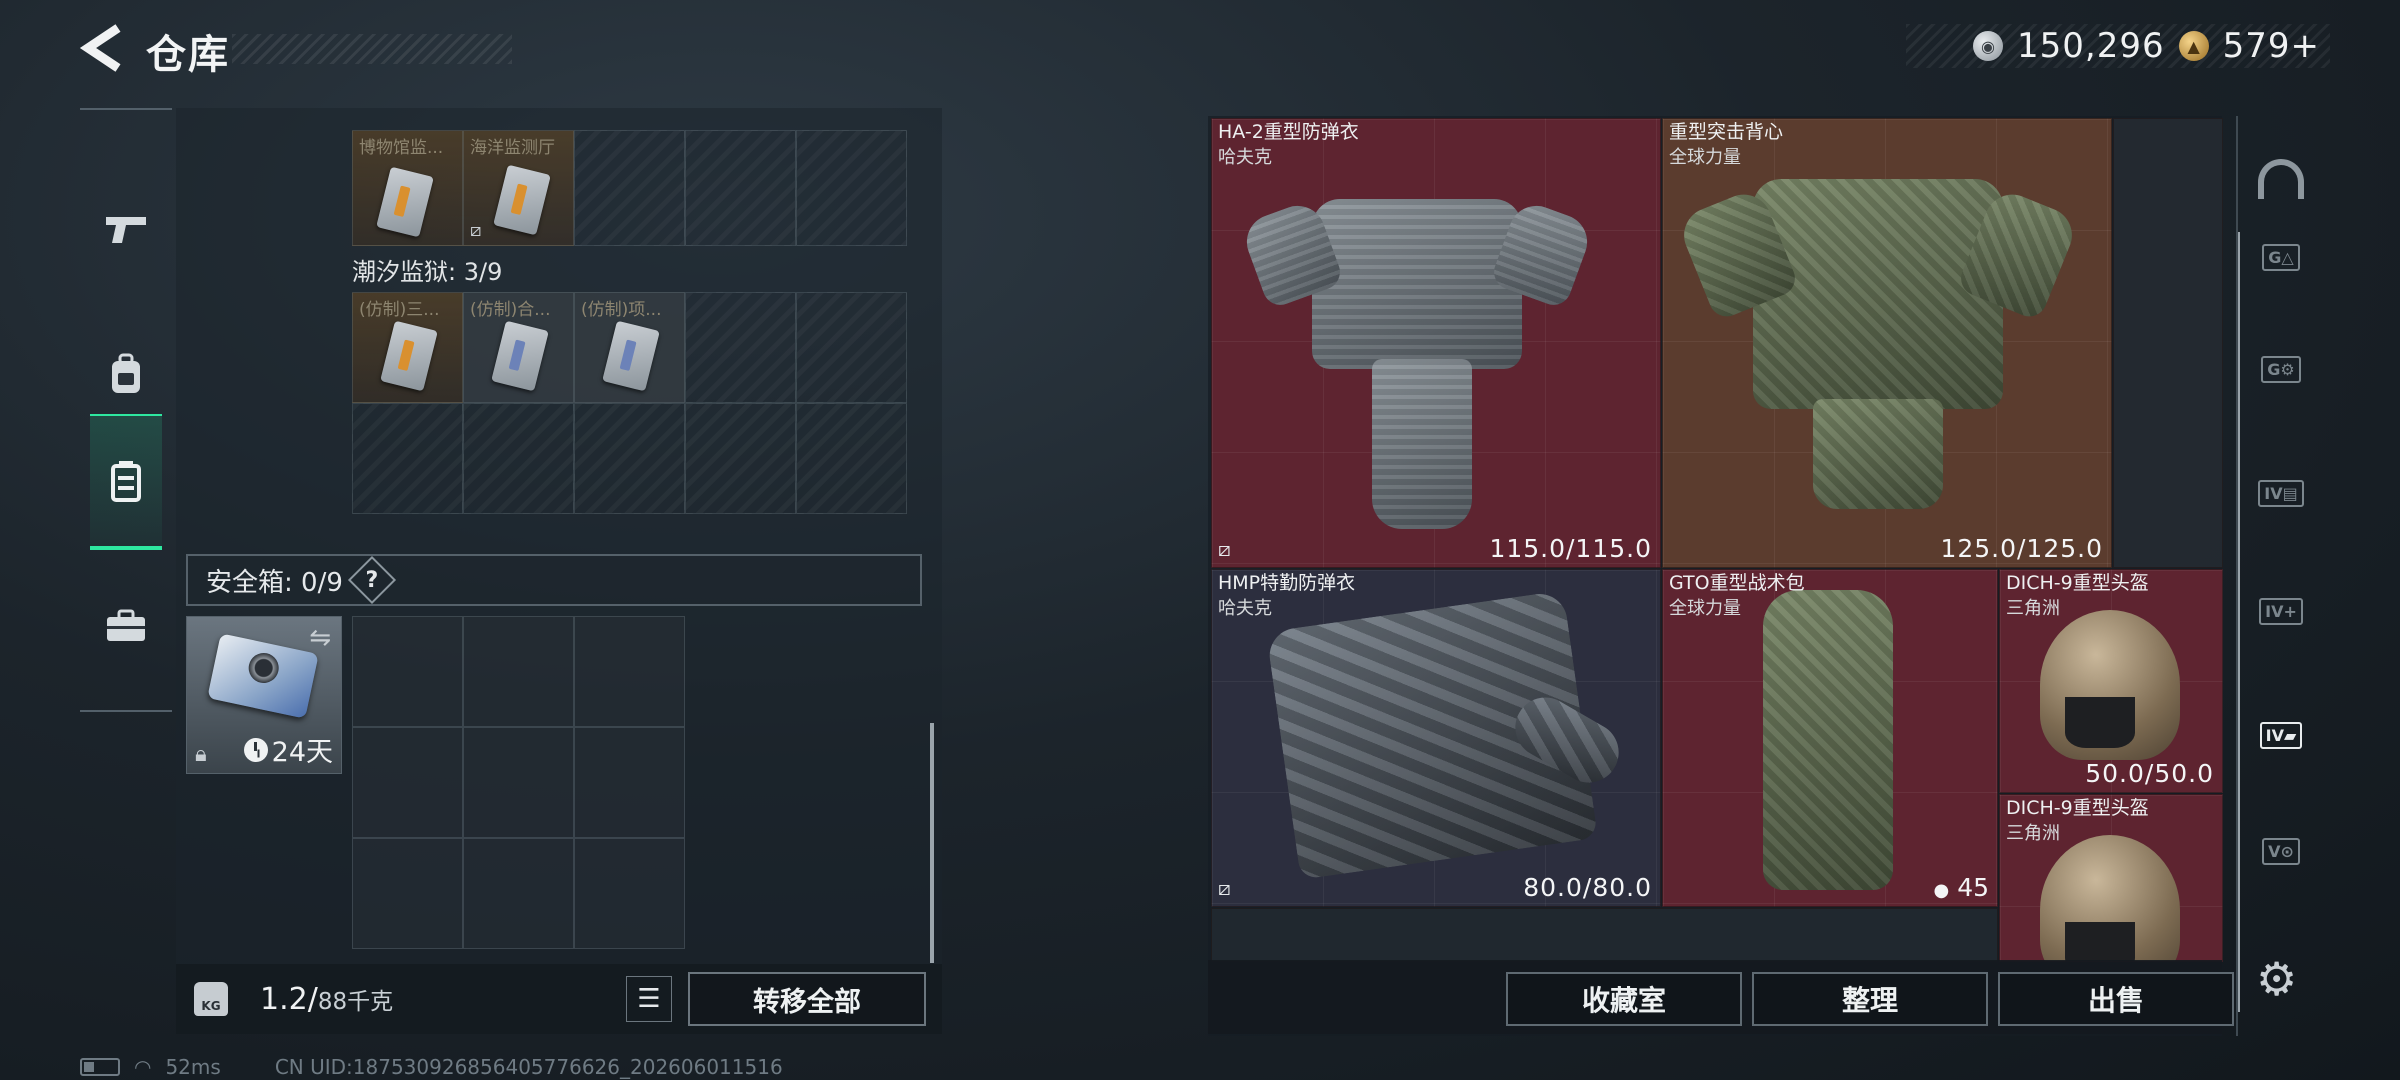 The image size is (2400, 1080). Describe the element at coordinates (932, 843) in the screenshot. I see `storage-scrollbar` at that location.